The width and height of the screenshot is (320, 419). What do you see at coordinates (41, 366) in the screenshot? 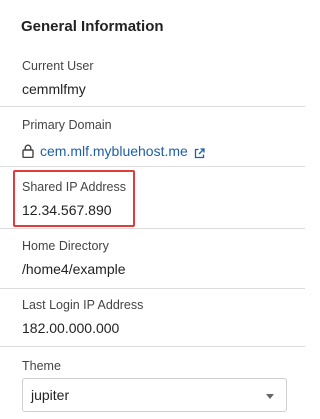
I see `theme-label: Theme` at bounding box center [41, 366].